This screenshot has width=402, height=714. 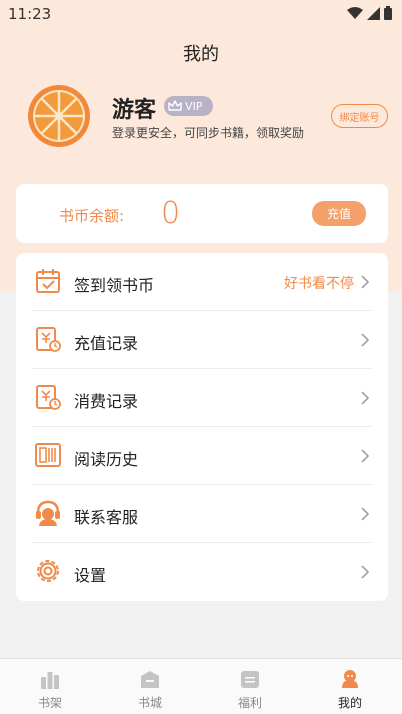 I want to click on recharge-record-icon, so click(x=48, y=339).